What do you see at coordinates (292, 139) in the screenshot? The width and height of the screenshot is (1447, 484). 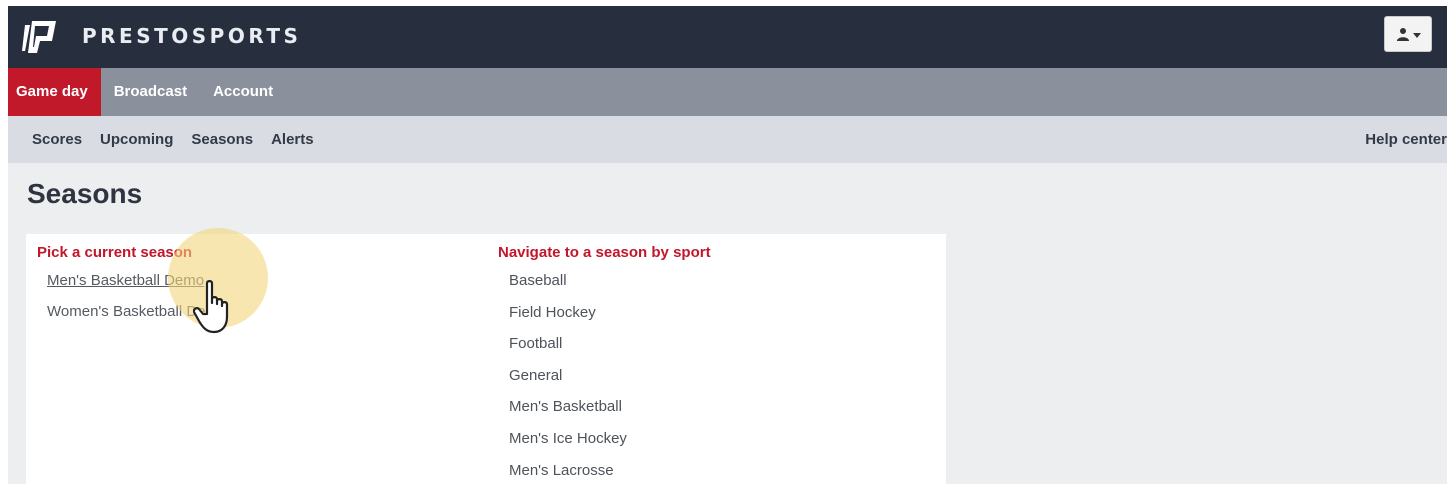 I see `nav-alerts: Alerts` at bounding box center [292, 139].